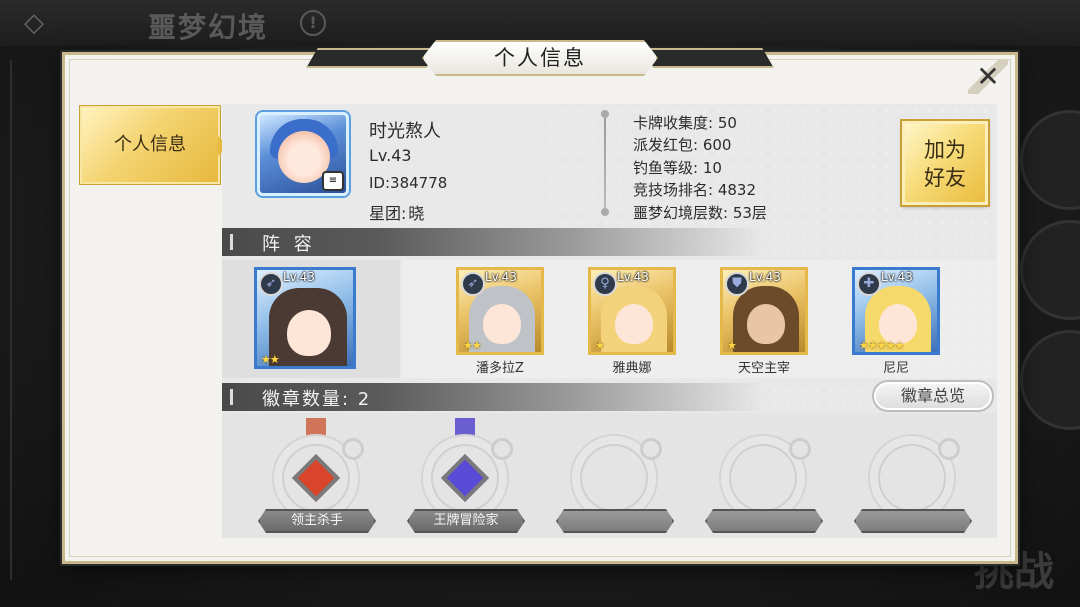 The width and height of the screenshot is (1080, 607). What do you see at coordinates (605, 163) in the screenshot?
I see `info-divider` at bounding box center [605, 163].